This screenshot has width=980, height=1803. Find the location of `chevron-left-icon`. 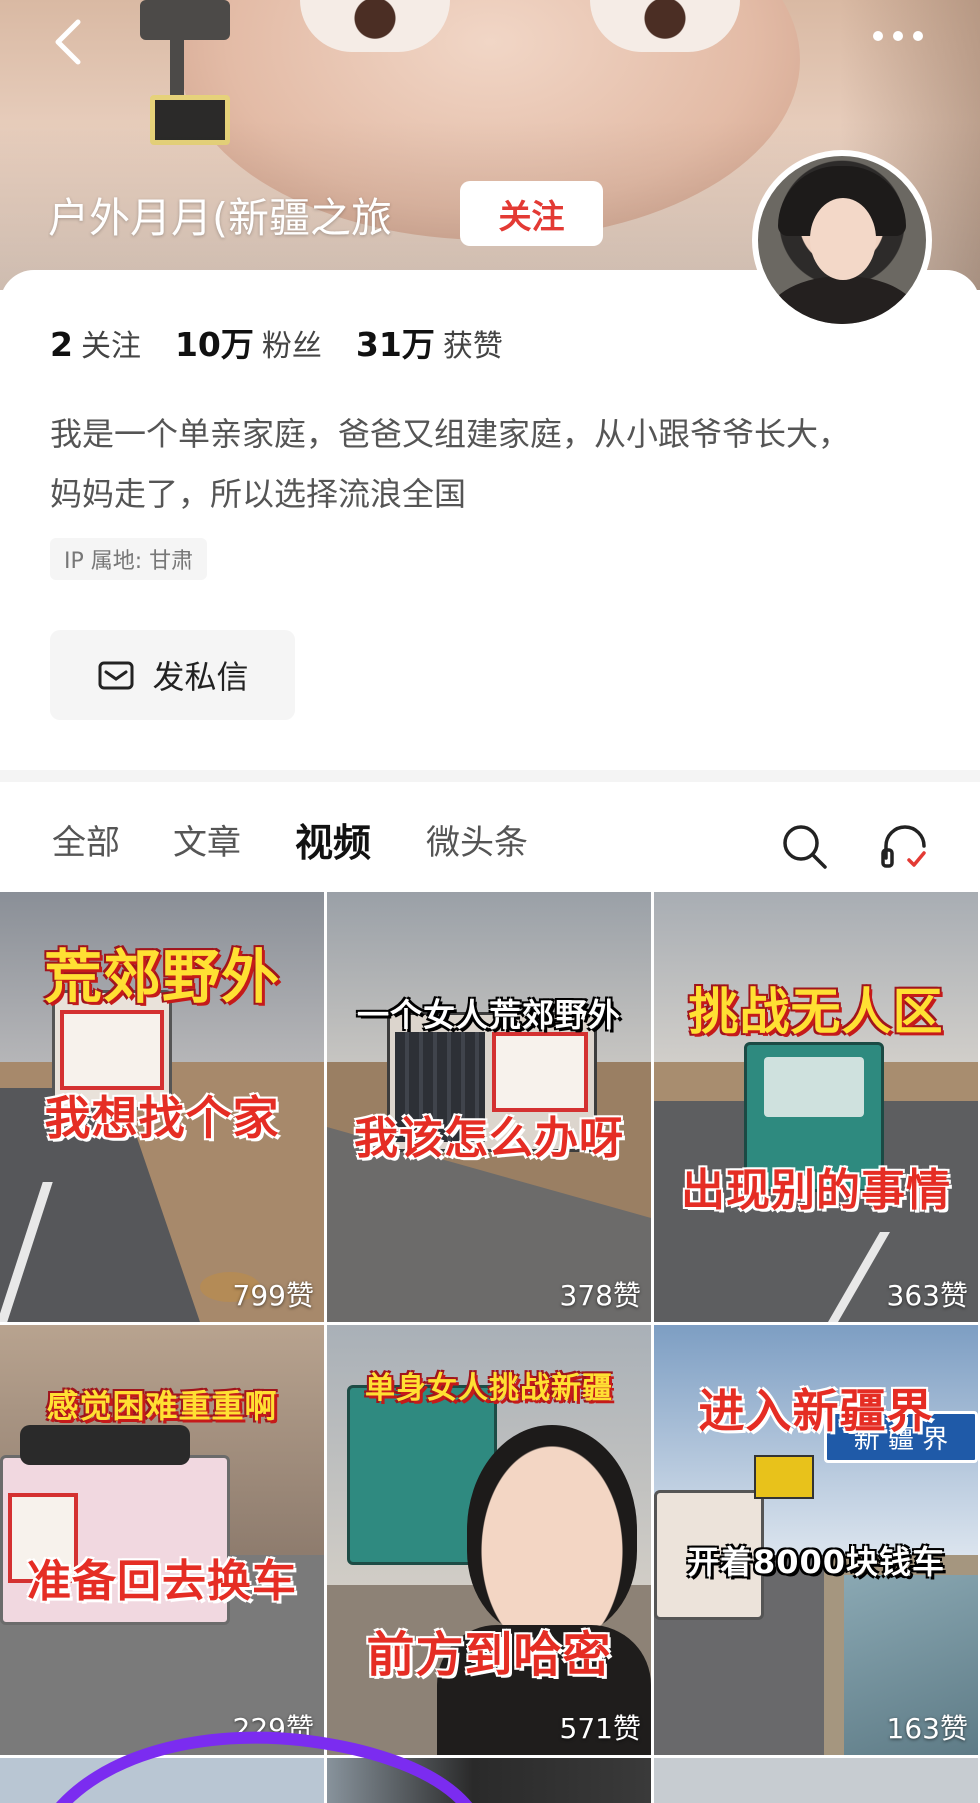

chevron-left-icon is located at coordinates (68, 42).